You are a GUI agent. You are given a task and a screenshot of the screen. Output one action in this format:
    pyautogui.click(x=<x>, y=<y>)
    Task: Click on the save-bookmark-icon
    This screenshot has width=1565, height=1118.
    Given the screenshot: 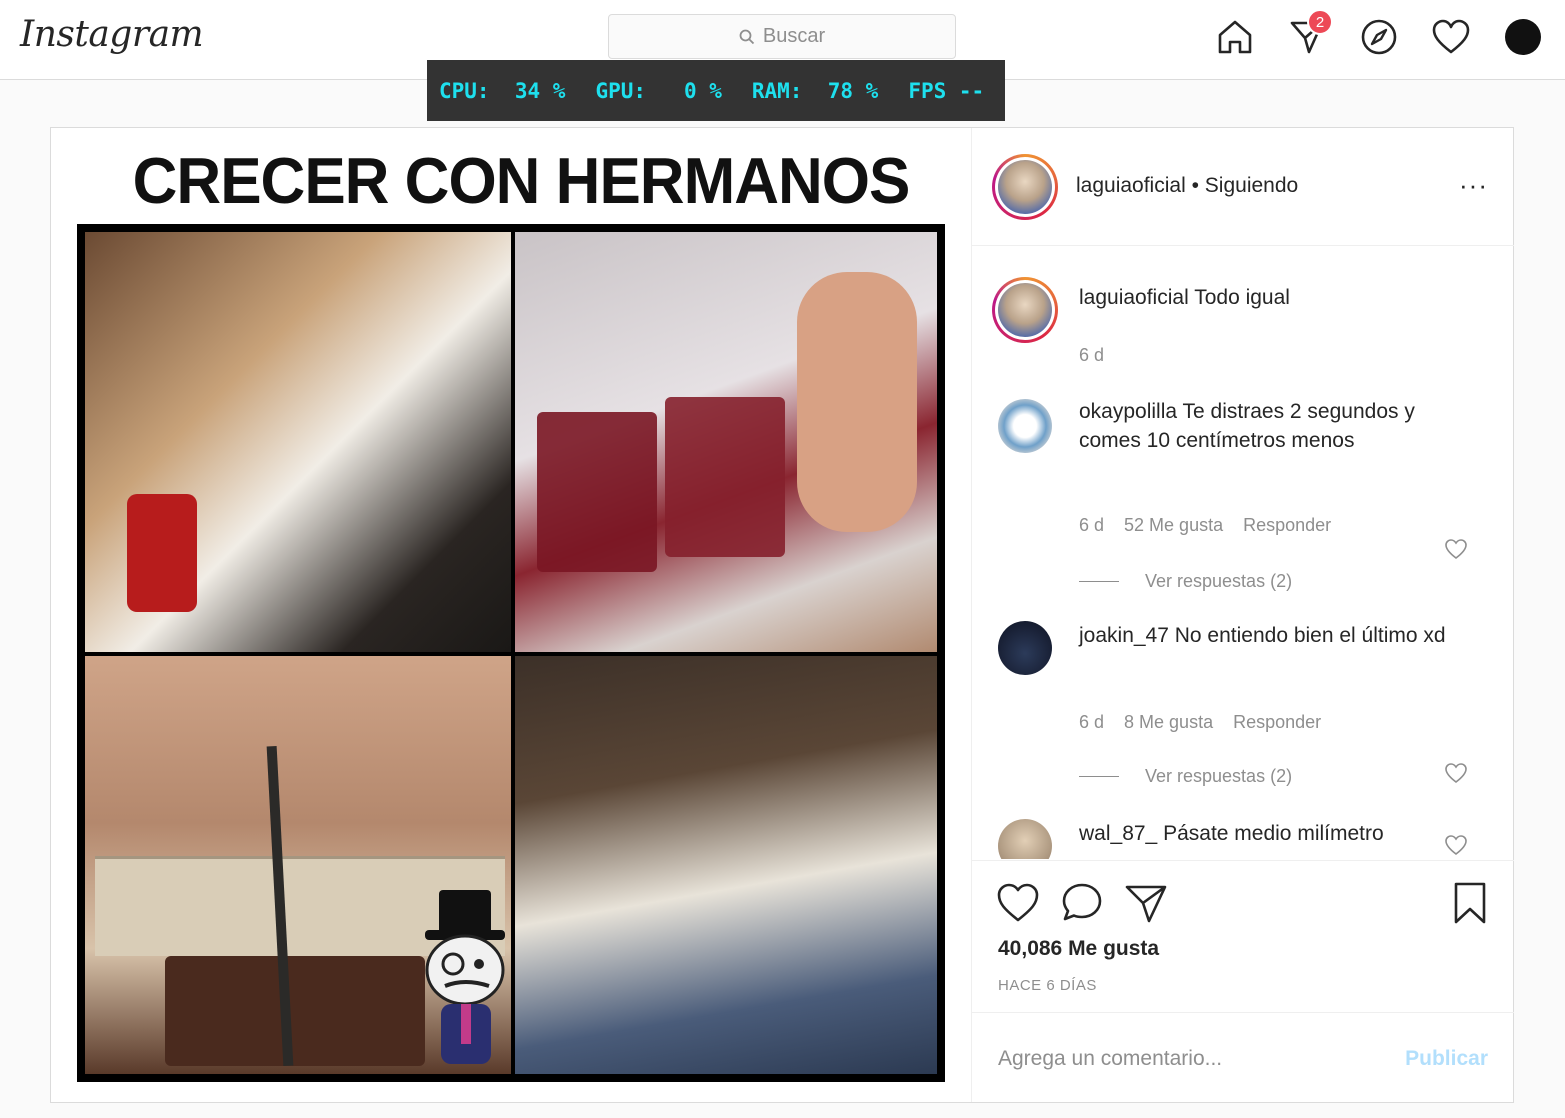 What is the action you would take?
    pyautogui.click(x=1470, y=903)
    